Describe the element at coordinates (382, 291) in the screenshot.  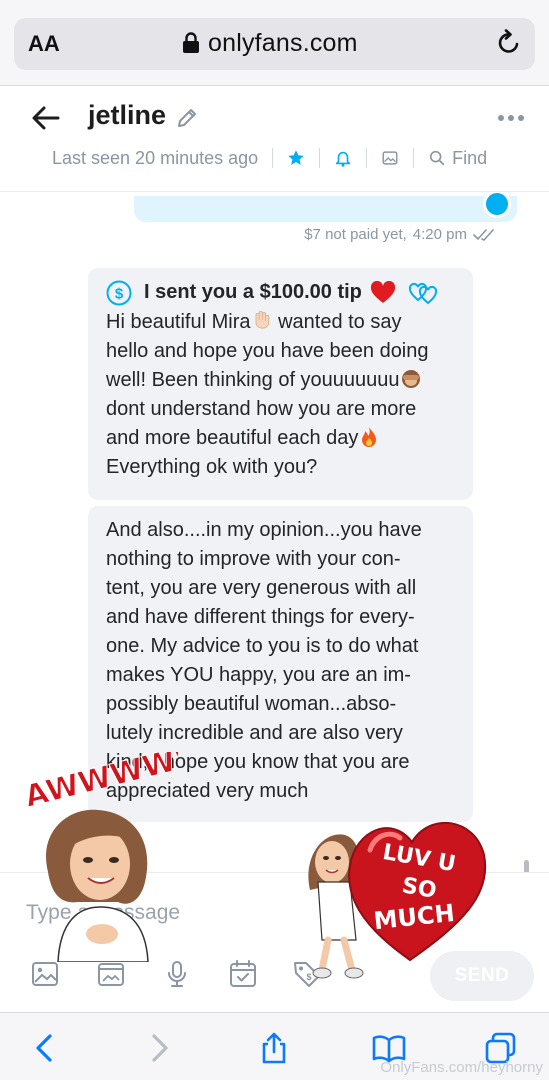
I see `red-heart-icon` at that location.